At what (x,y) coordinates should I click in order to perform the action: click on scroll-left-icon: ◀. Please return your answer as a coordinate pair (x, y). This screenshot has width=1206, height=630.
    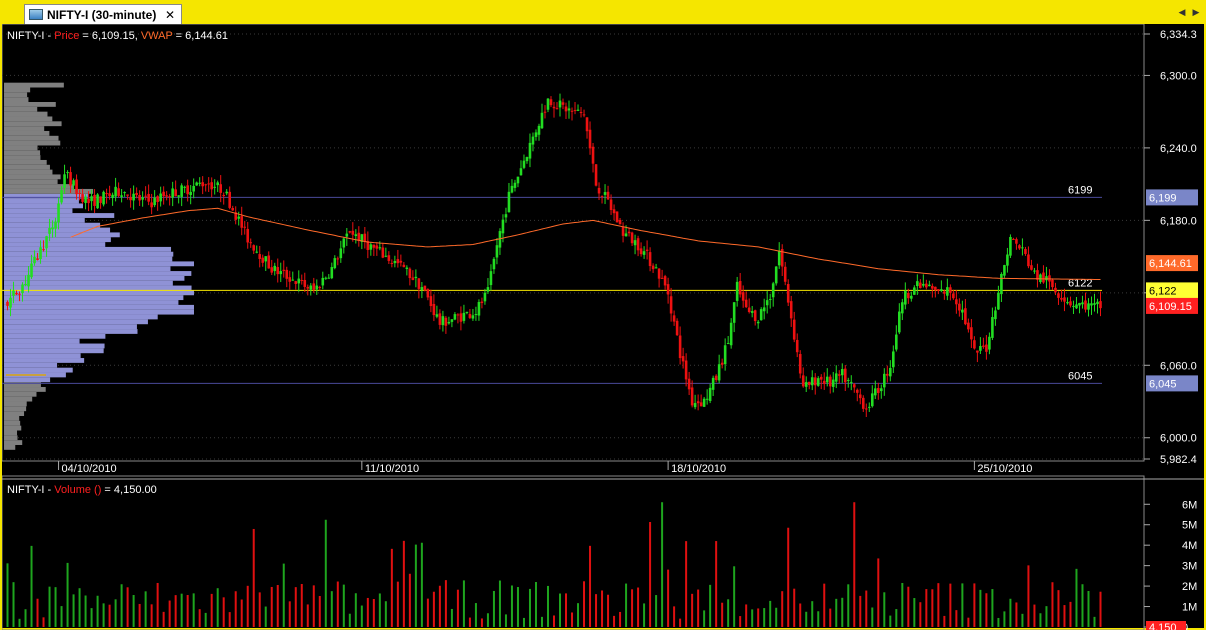
    Looking at the image, I should click on (1182, 12).